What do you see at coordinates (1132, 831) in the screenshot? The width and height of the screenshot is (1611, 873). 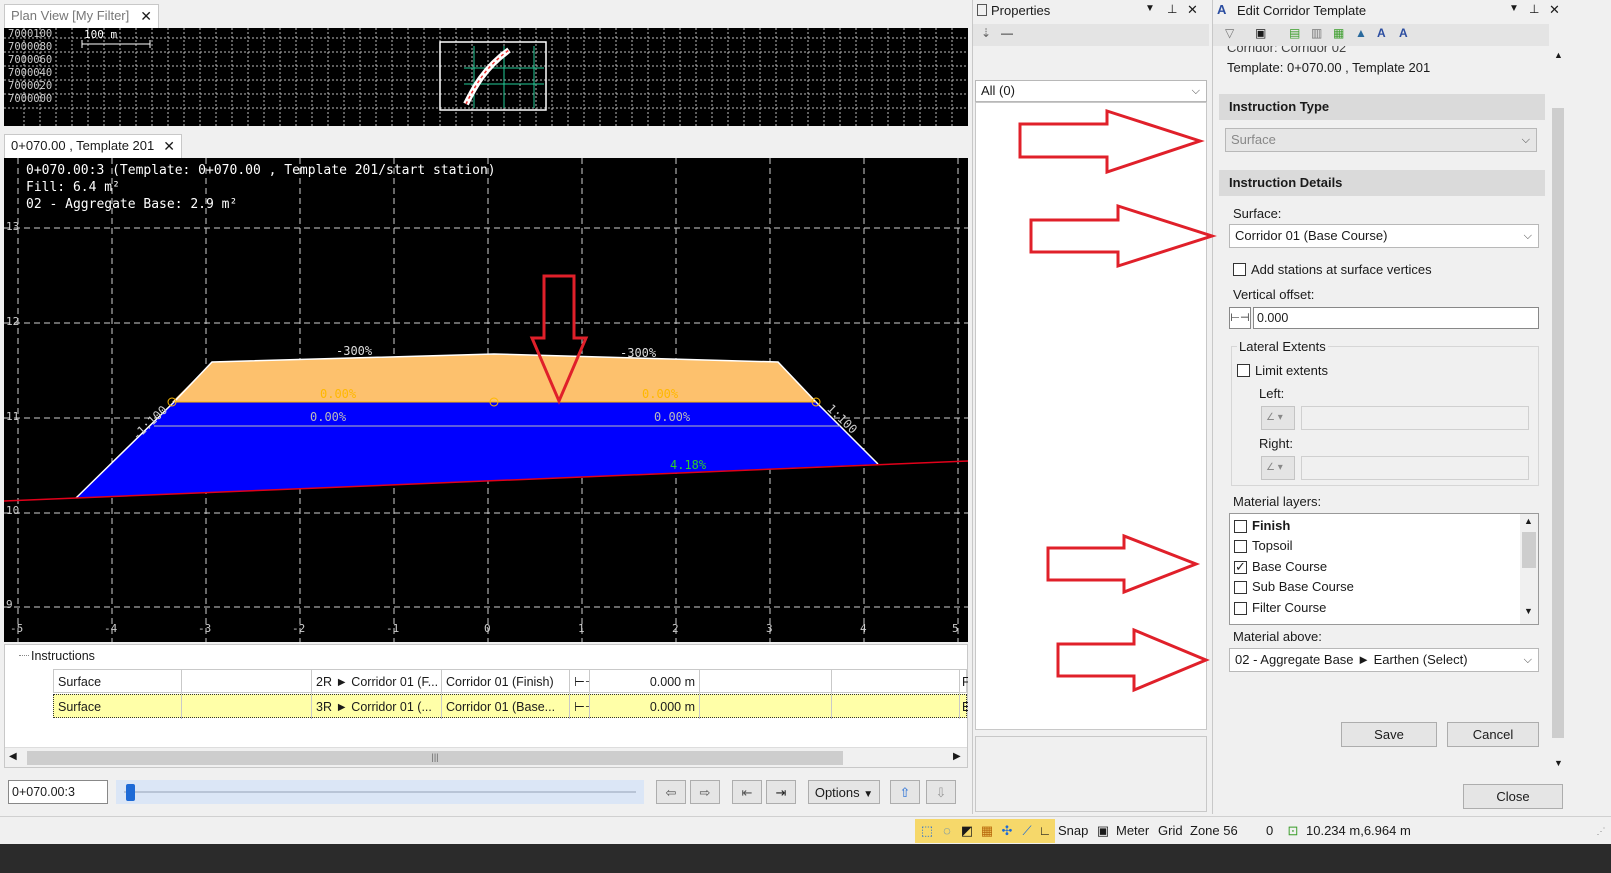 I see `units-label: Meter` at bounding box center [1132, 831].